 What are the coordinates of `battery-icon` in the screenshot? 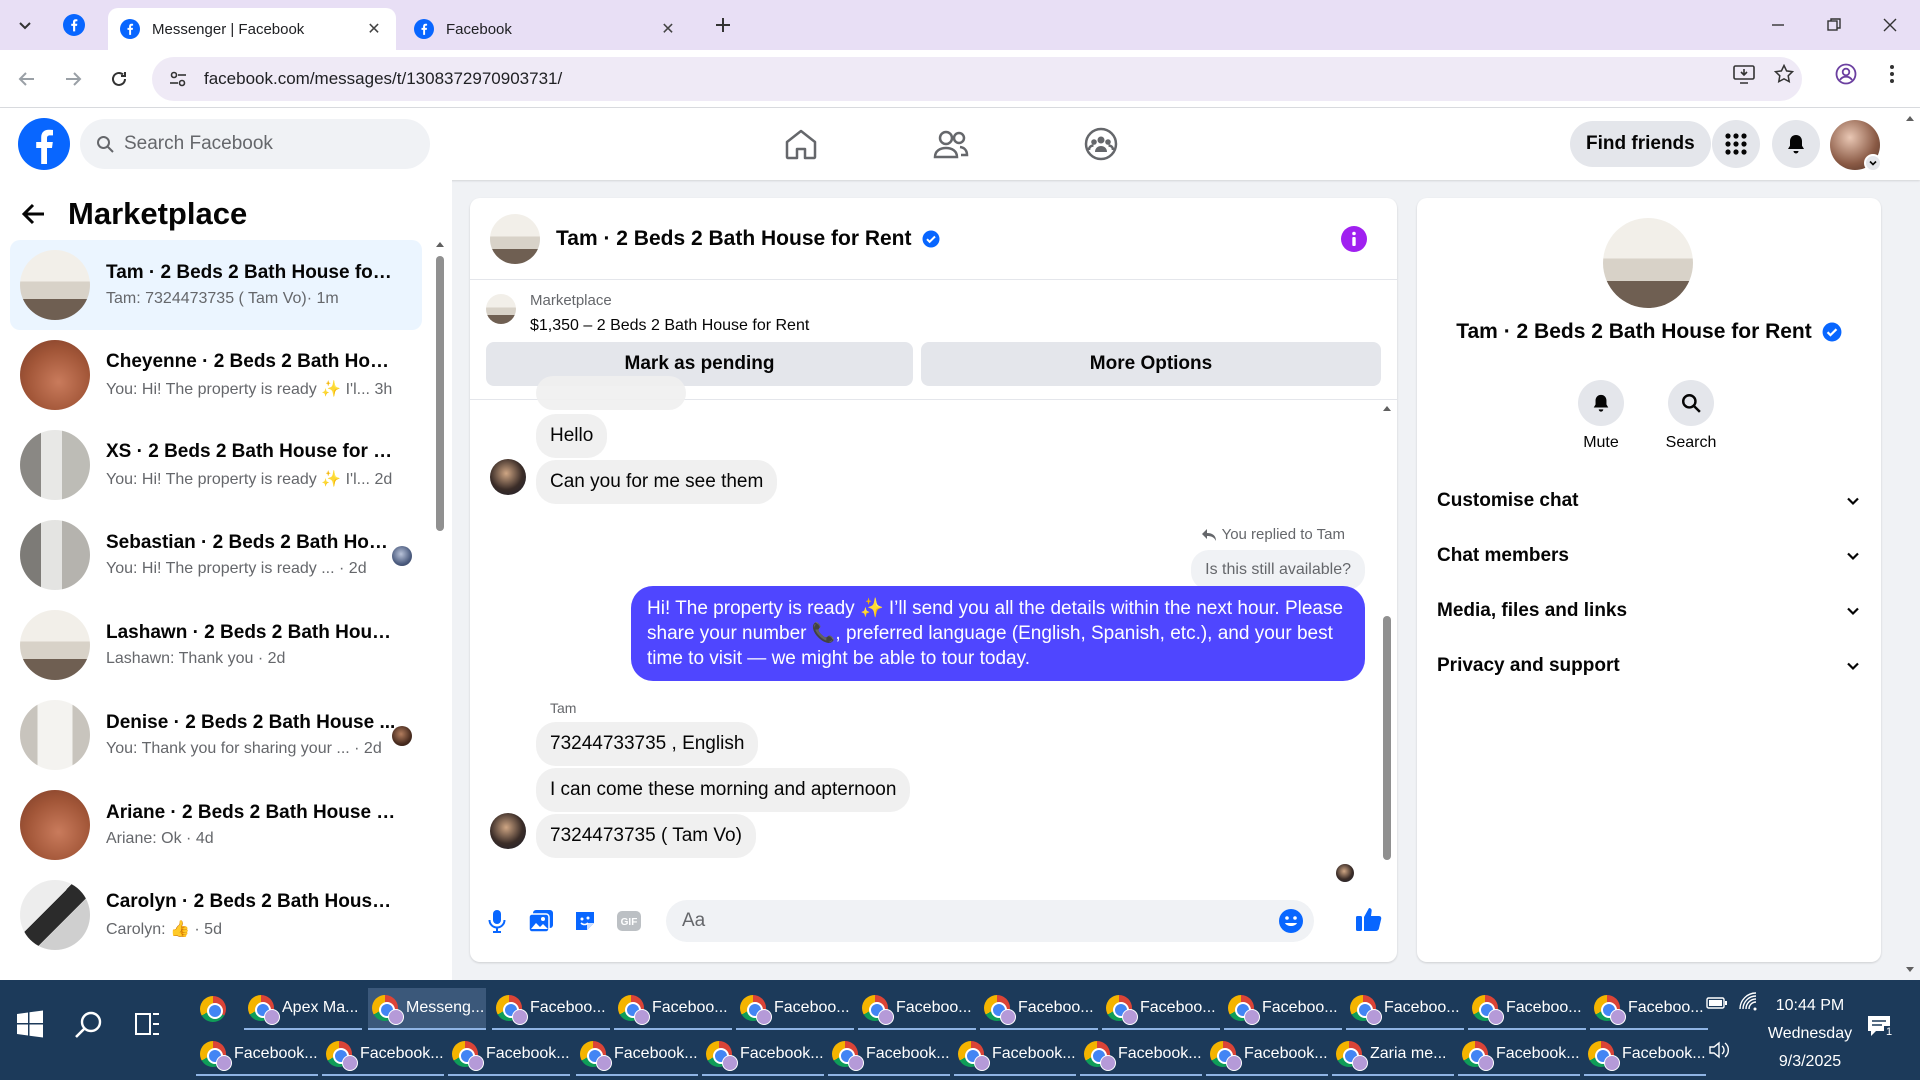 It's located at (1717, 1003).